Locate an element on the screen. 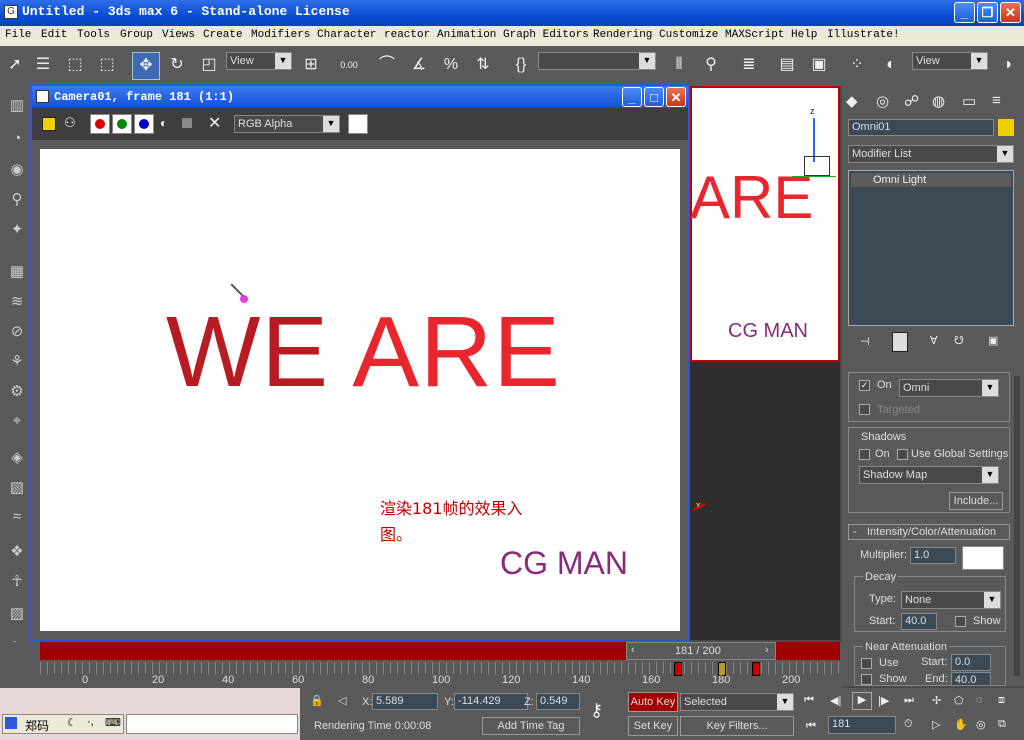  tool-icon: ▨ is located at coordinates (17, 615).